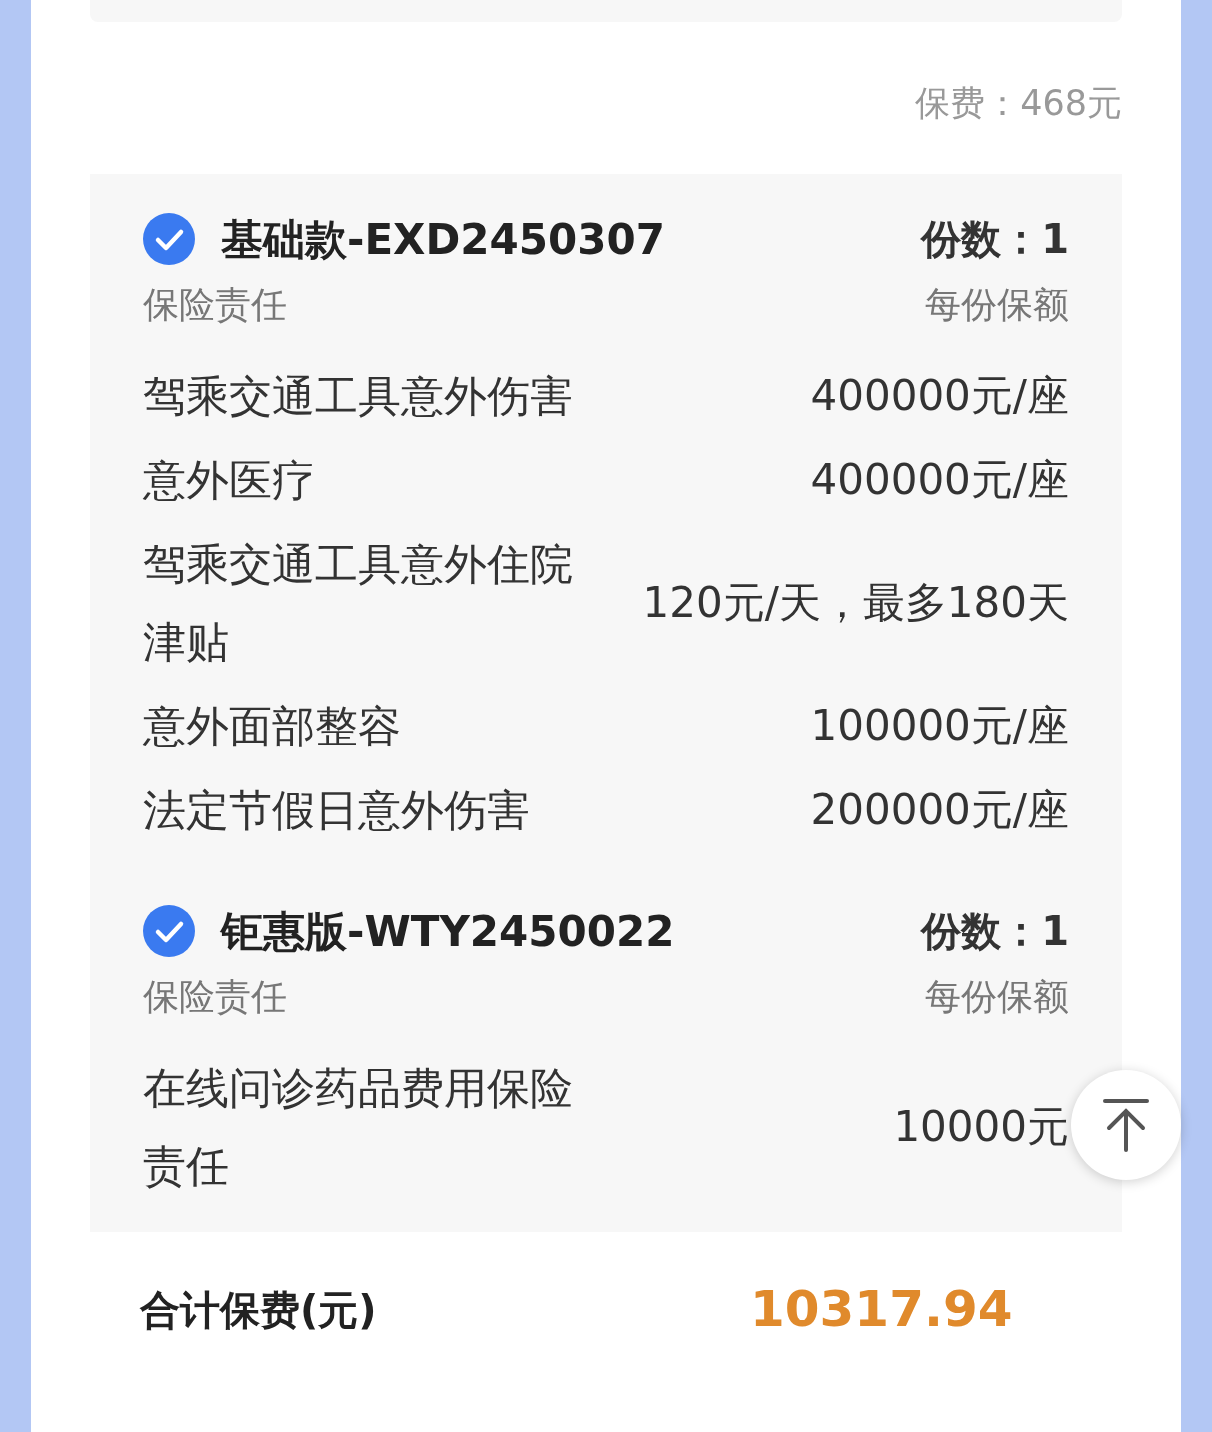  Describe the element at coordinates (448, 931) in the screenshot. I see `plan-title: 钜惠版-WTY2450022` at that location.